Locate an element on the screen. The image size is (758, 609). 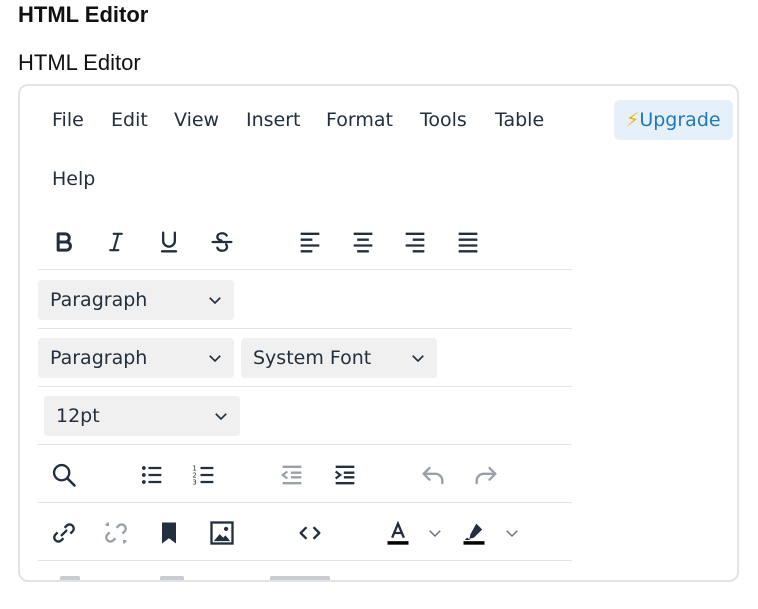
strikethrough-icon is located at coordinates (222, 242).